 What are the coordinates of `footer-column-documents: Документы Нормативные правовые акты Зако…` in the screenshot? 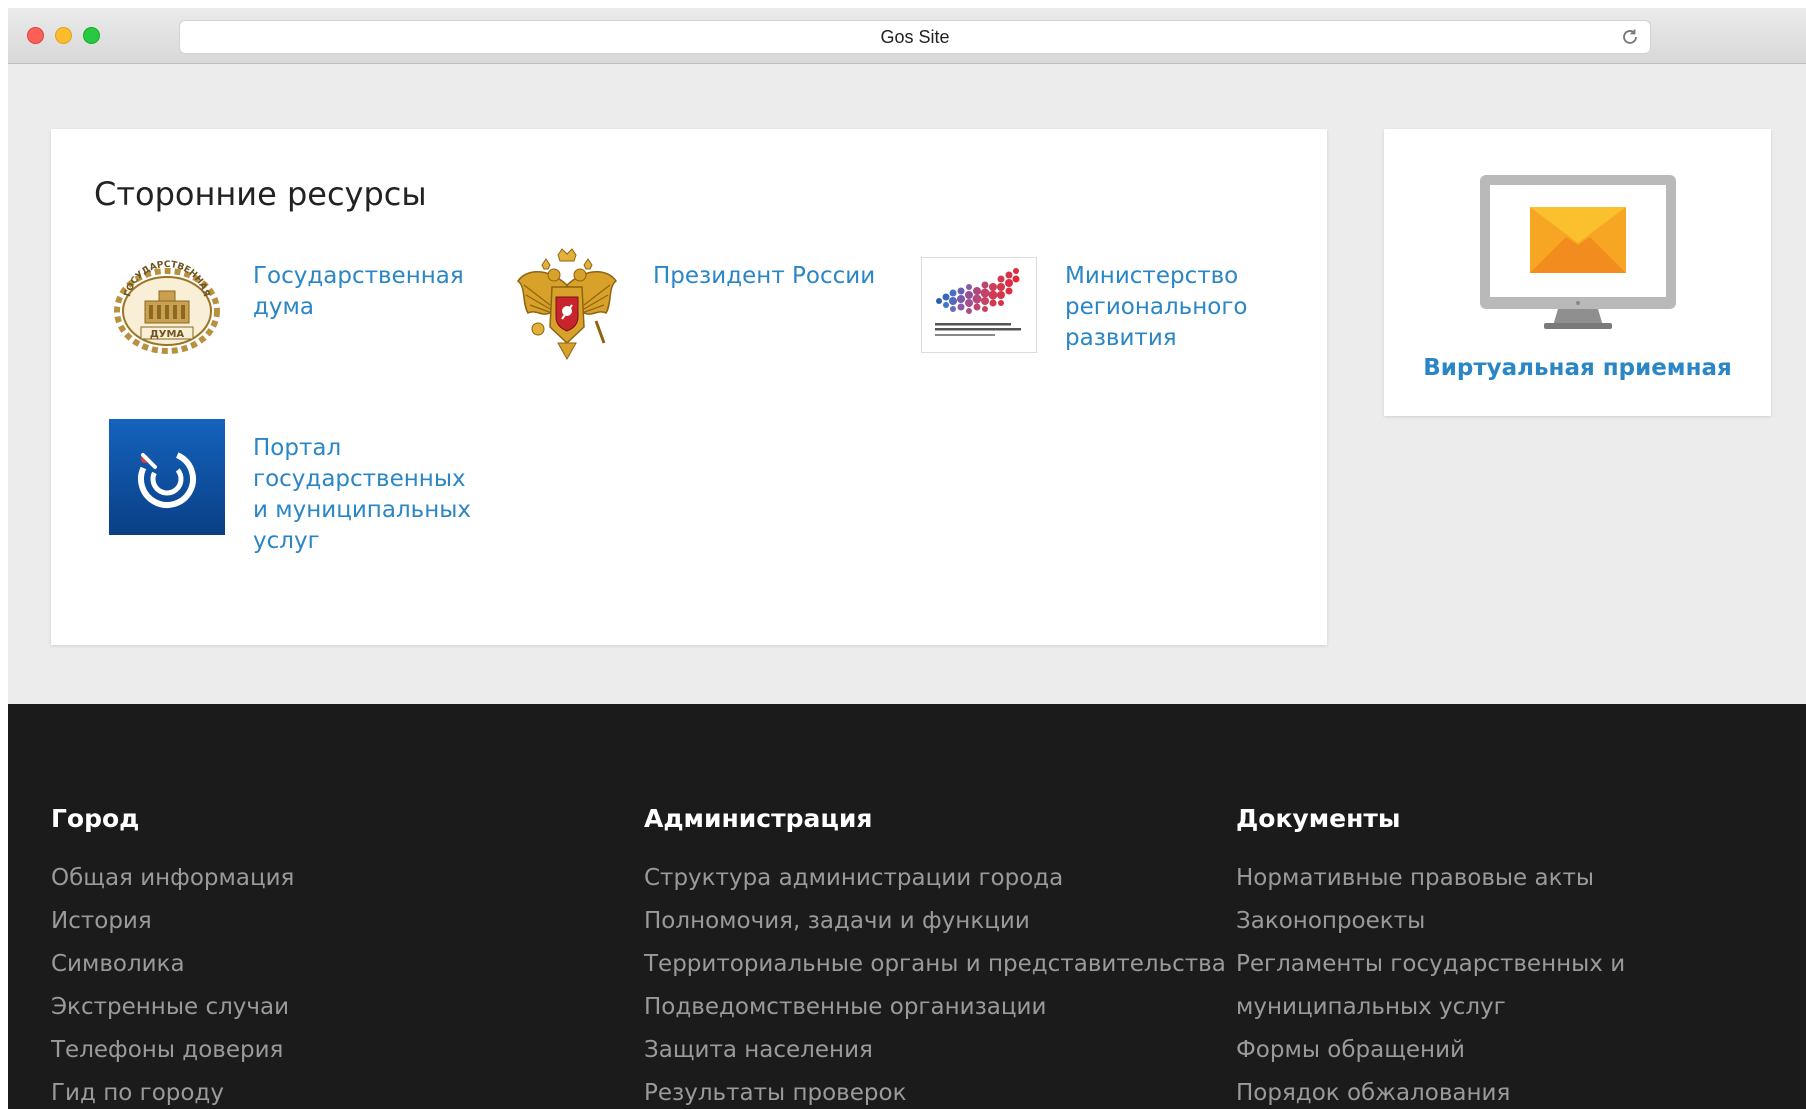 It's located at (1430, 956).